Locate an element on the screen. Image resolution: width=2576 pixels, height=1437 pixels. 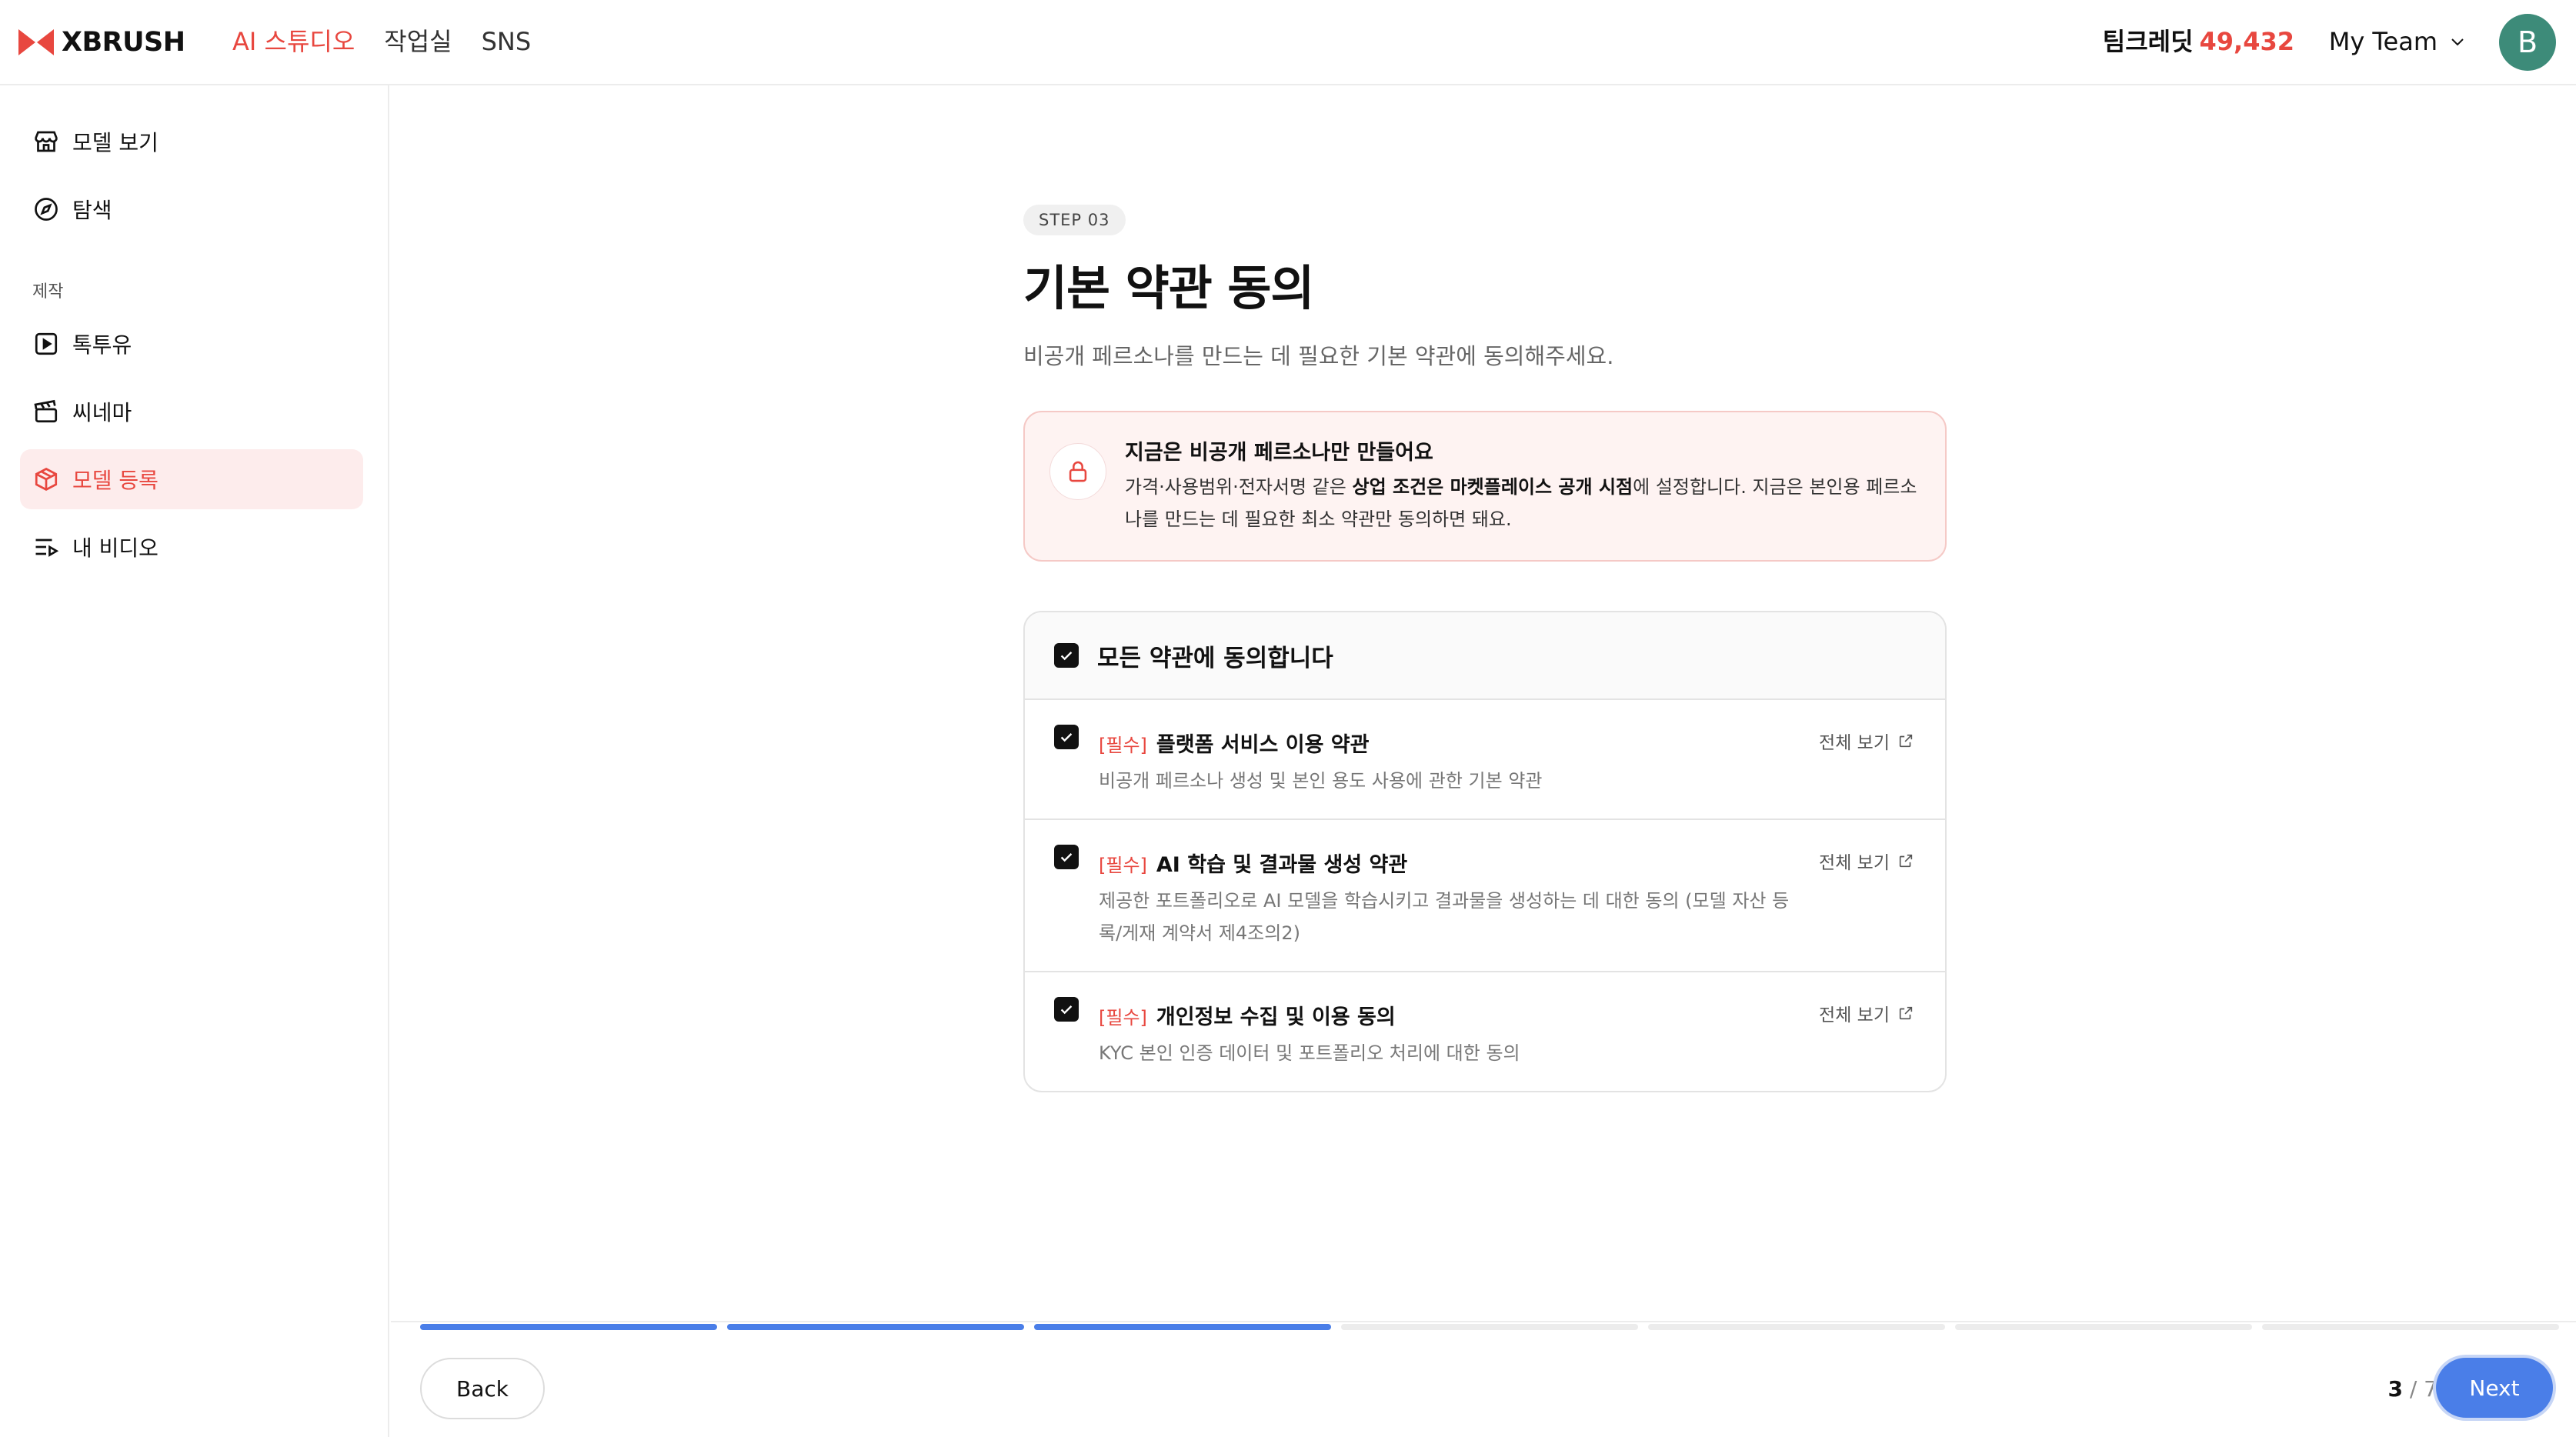
store-icon is located at coordinates (47, 141).